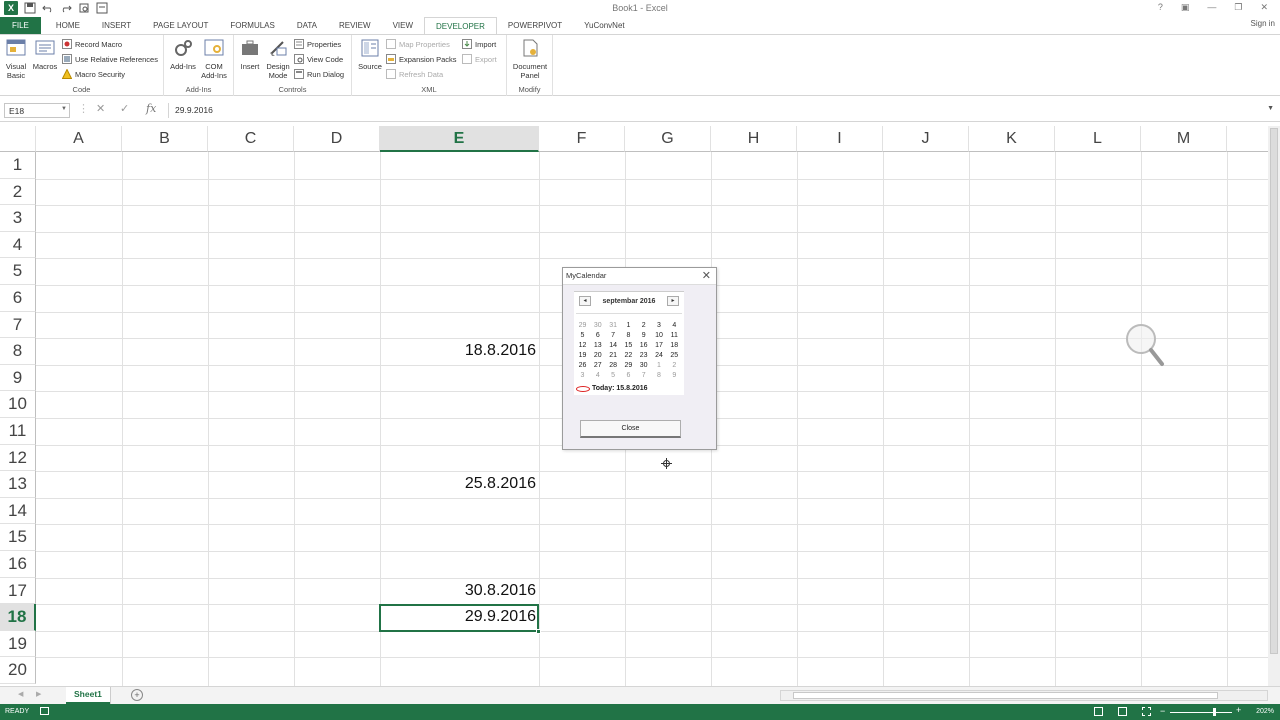 This screenshot has width=1280, height=720. Describe the element at coordinates (18, 644) in the screenshot. I see `row-header-19: 19` at that location.